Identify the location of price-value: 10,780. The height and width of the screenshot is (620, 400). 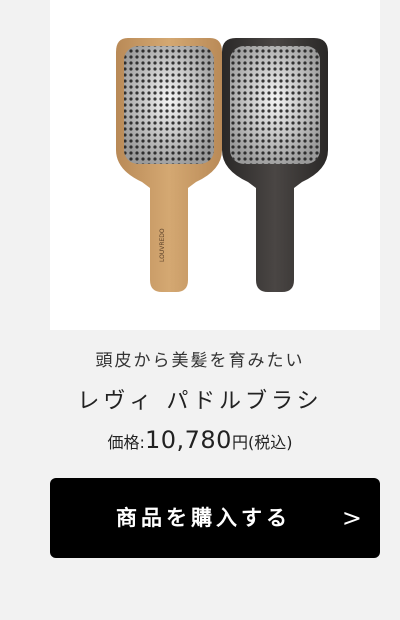
(188, 440).